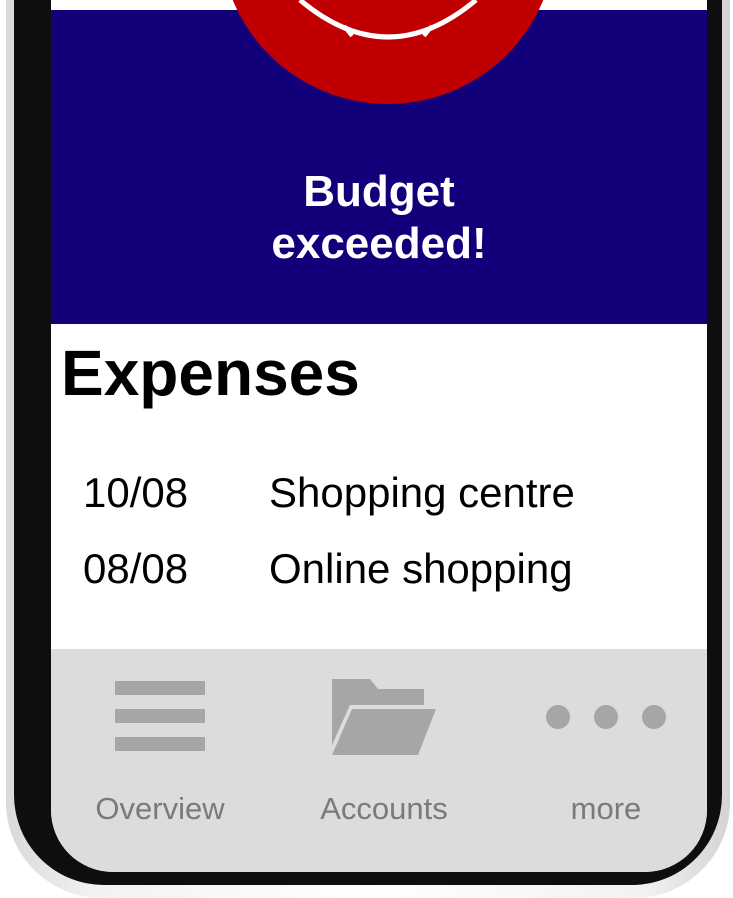 The width and height of the screenshot is (733, 898). Describe the element at coordinates (388, 52) in the screenshot. I see `alert-icon` at that location.